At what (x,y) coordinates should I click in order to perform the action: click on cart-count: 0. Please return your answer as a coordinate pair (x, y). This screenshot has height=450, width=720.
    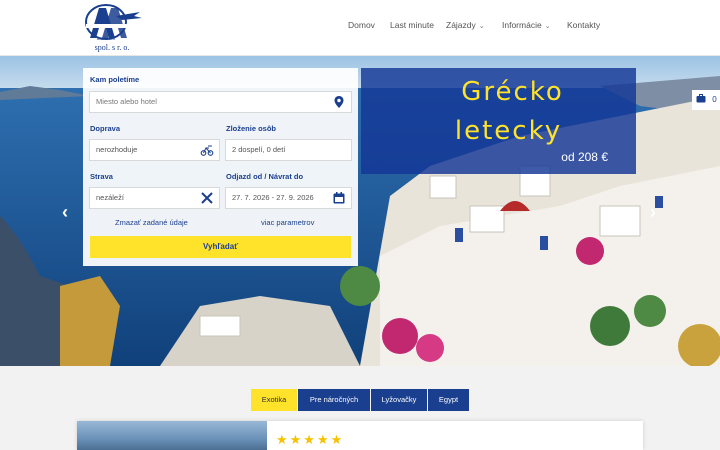
    Looking at the image, I should click on (714, 99).